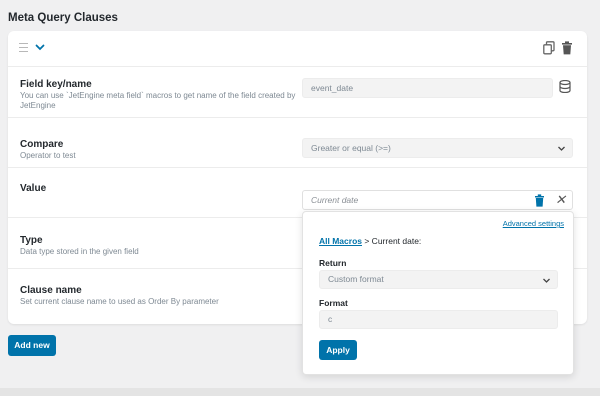  I want to click on type-label: Type, so click(31, 240).